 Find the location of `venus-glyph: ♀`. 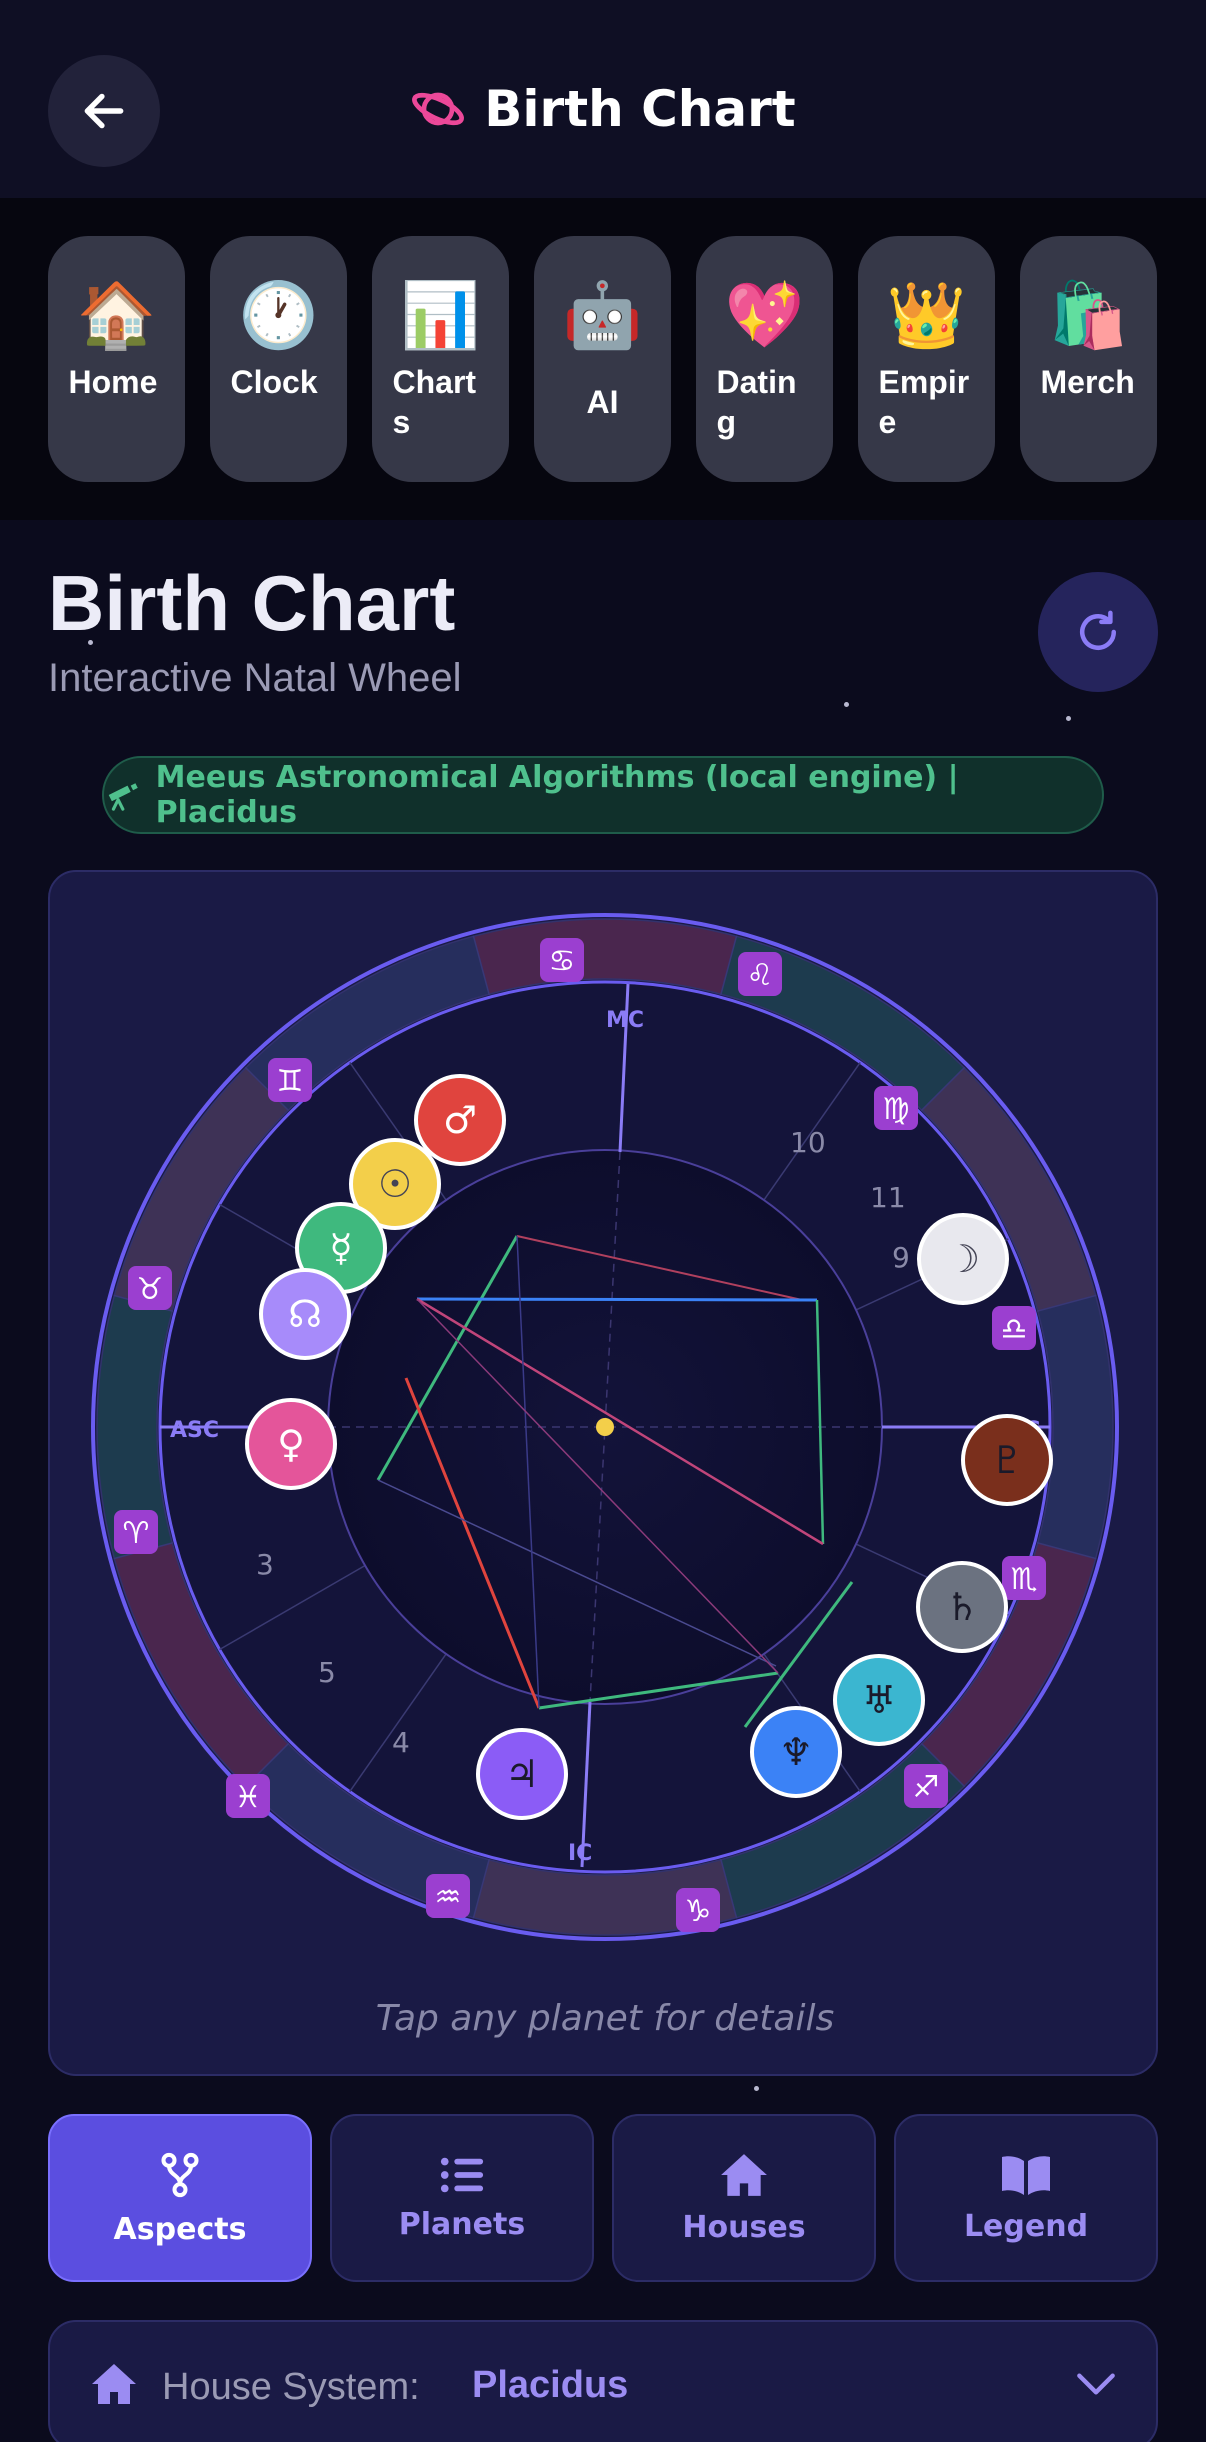

venus-glyph: ♀ is located at coordinates (291, 1444).